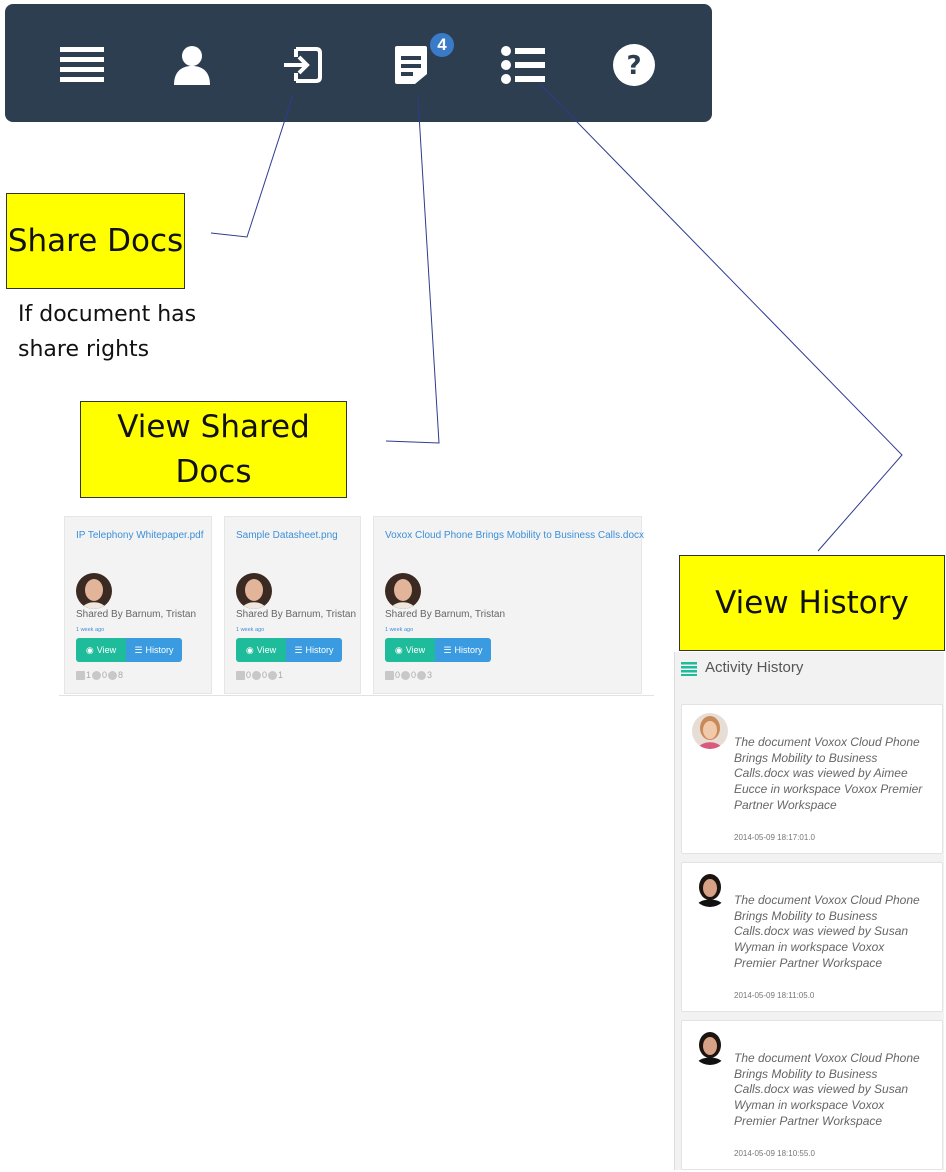 This screenshot has width=946, height=1172. Describe the element at coordinates (358, 63) in the screenshot. I see `top-toolbar: 4 ?` at that location.